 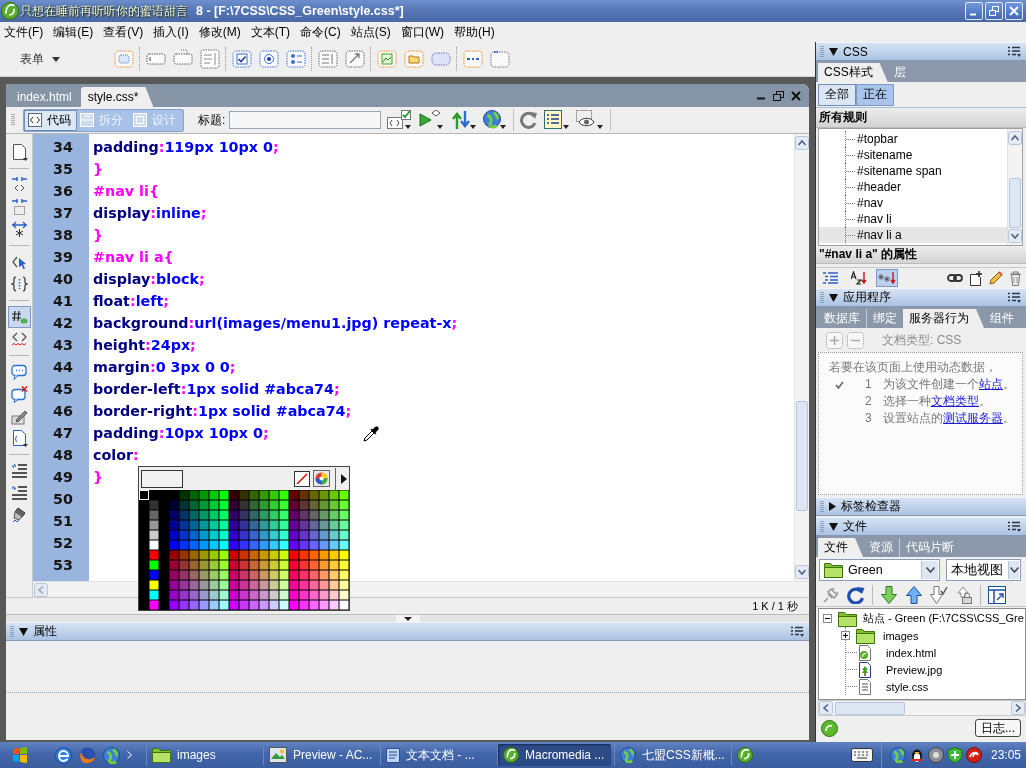 What do you see at coordinates (930, 570) in the screenshot?
I see `caret-icon` at bounding box center [930, 570].